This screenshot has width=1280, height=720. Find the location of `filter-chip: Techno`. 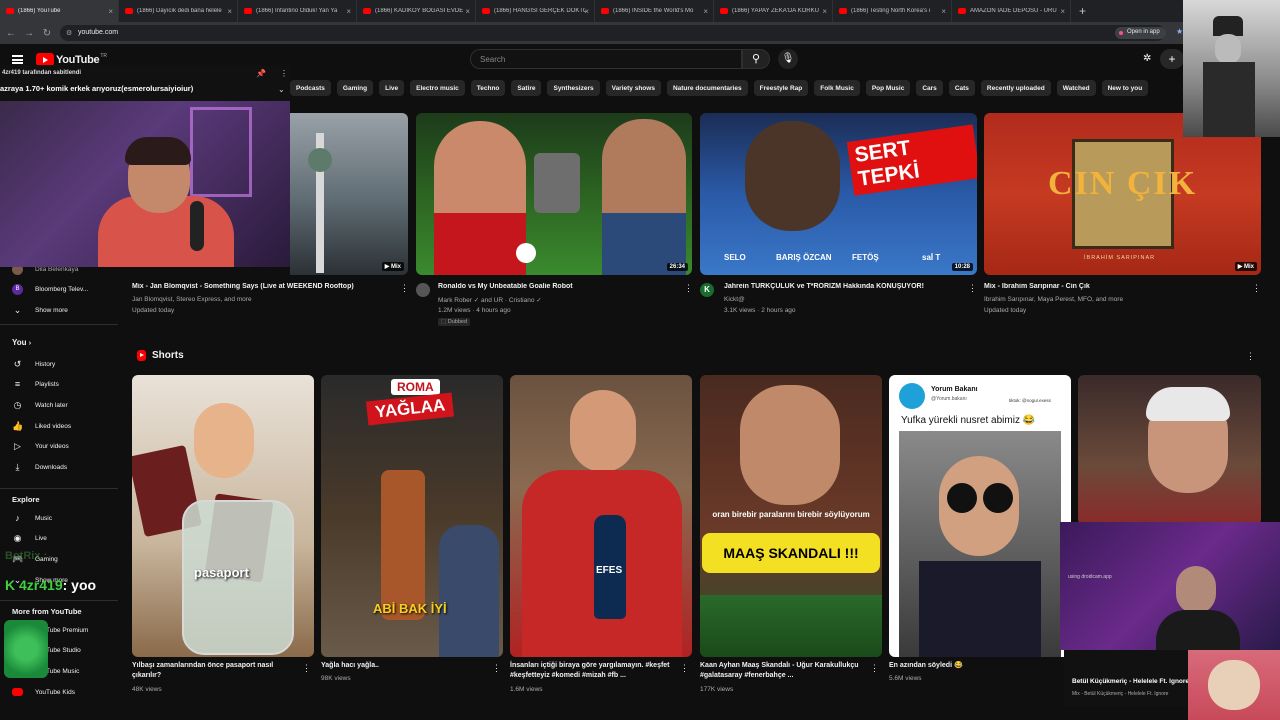

filter-chip: Techno is located at coordinates (488, 88).